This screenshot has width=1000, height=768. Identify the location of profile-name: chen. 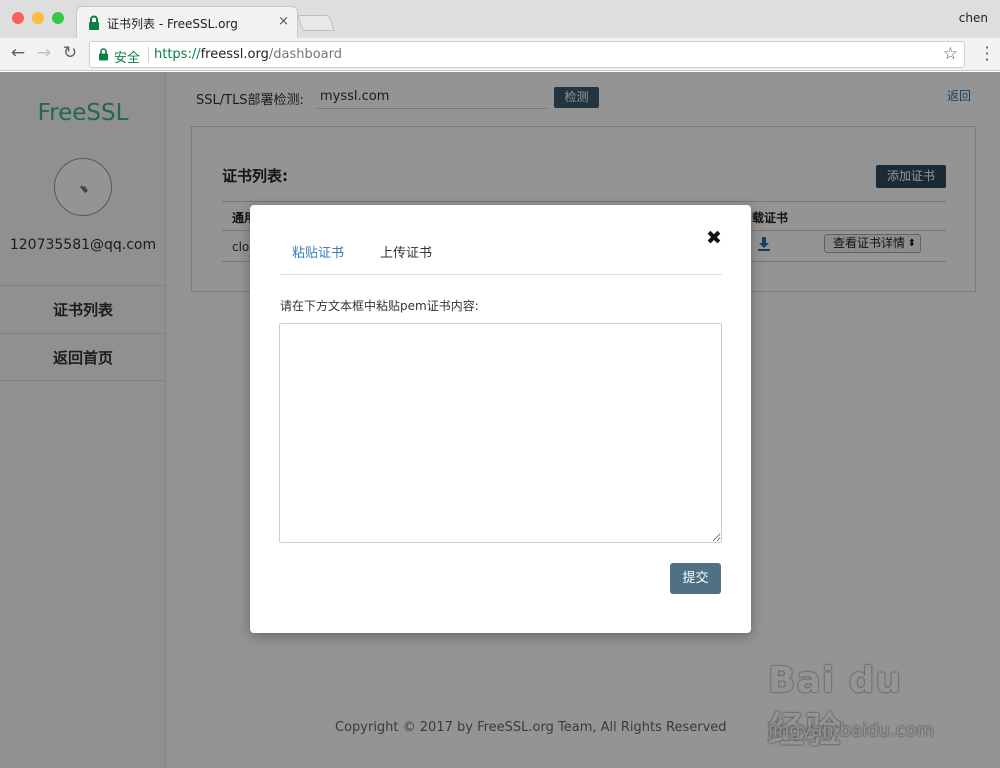
(973, 18).